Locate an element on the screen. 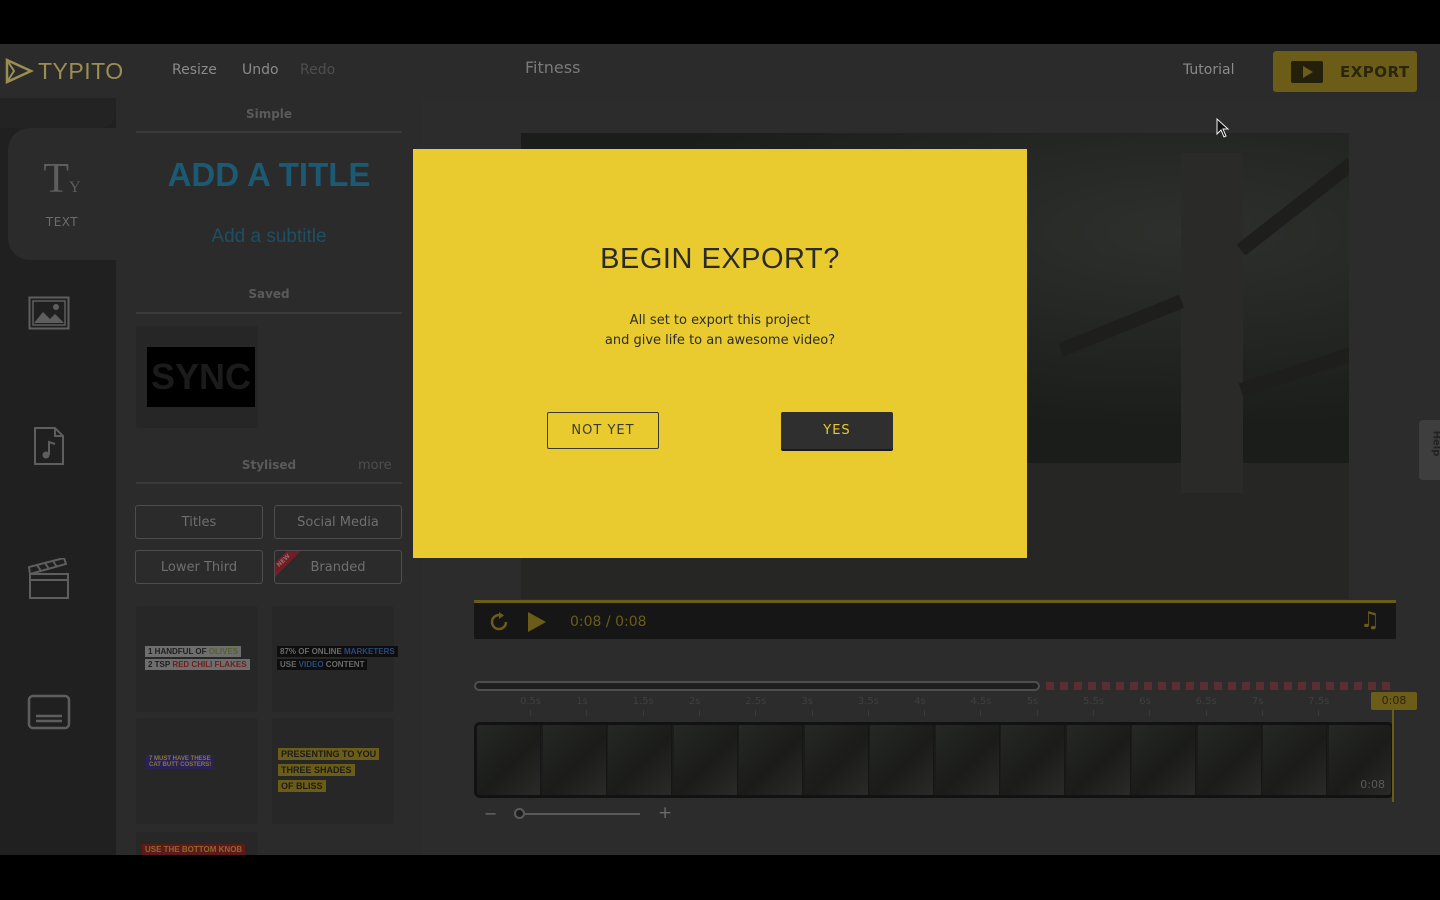 Image resolution: width=1440 pixels, height=900 pixels. timeline-tick-label: 2s is located at coordinates (694, 701).